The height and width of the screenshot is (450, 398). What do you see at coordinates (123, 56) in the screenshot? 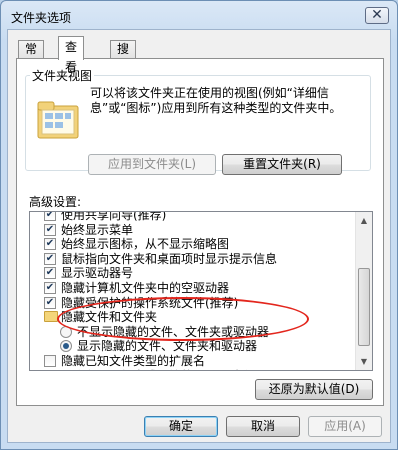
I see `tab-search: 搜索` at bounding box center [123, 56].